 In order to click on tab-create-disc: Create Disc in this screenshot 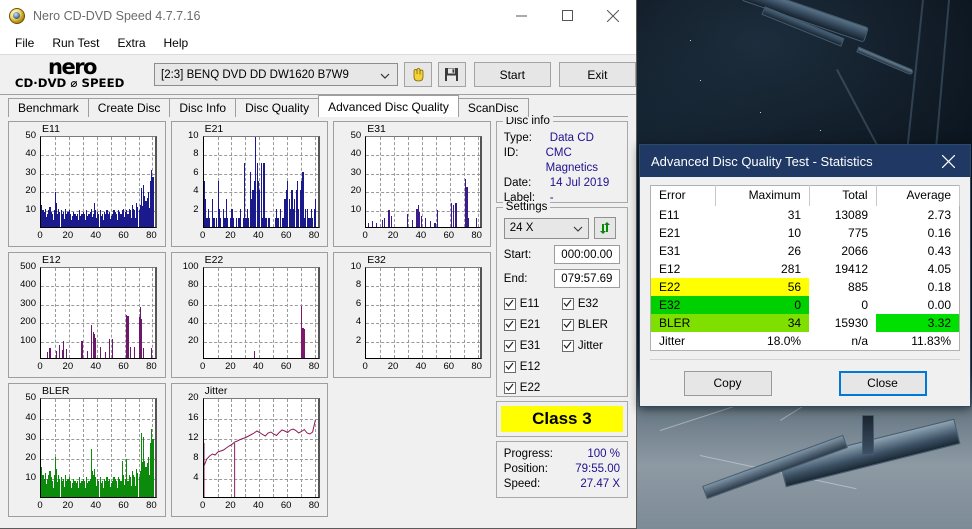, I will do `click(129, 107)`.